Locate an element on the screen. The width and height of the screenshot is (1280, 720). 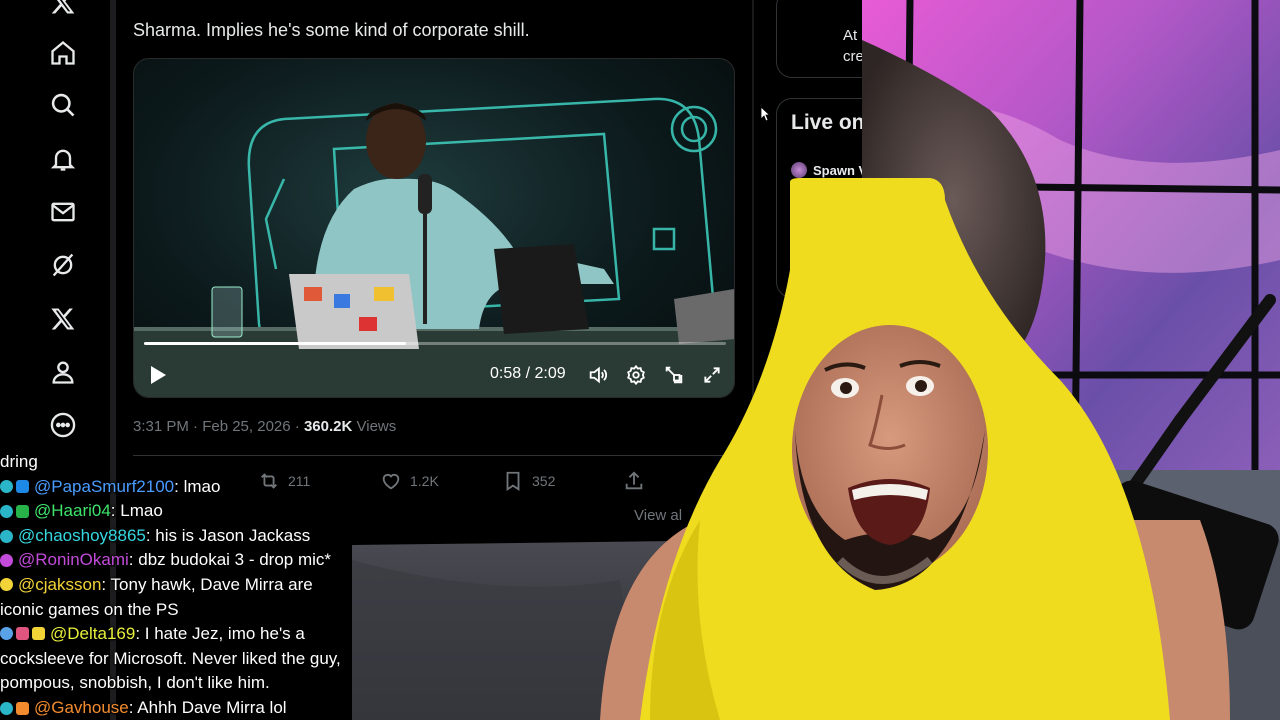
video-time: 0:58 / 2:09 is located at coordinates (528, 373).